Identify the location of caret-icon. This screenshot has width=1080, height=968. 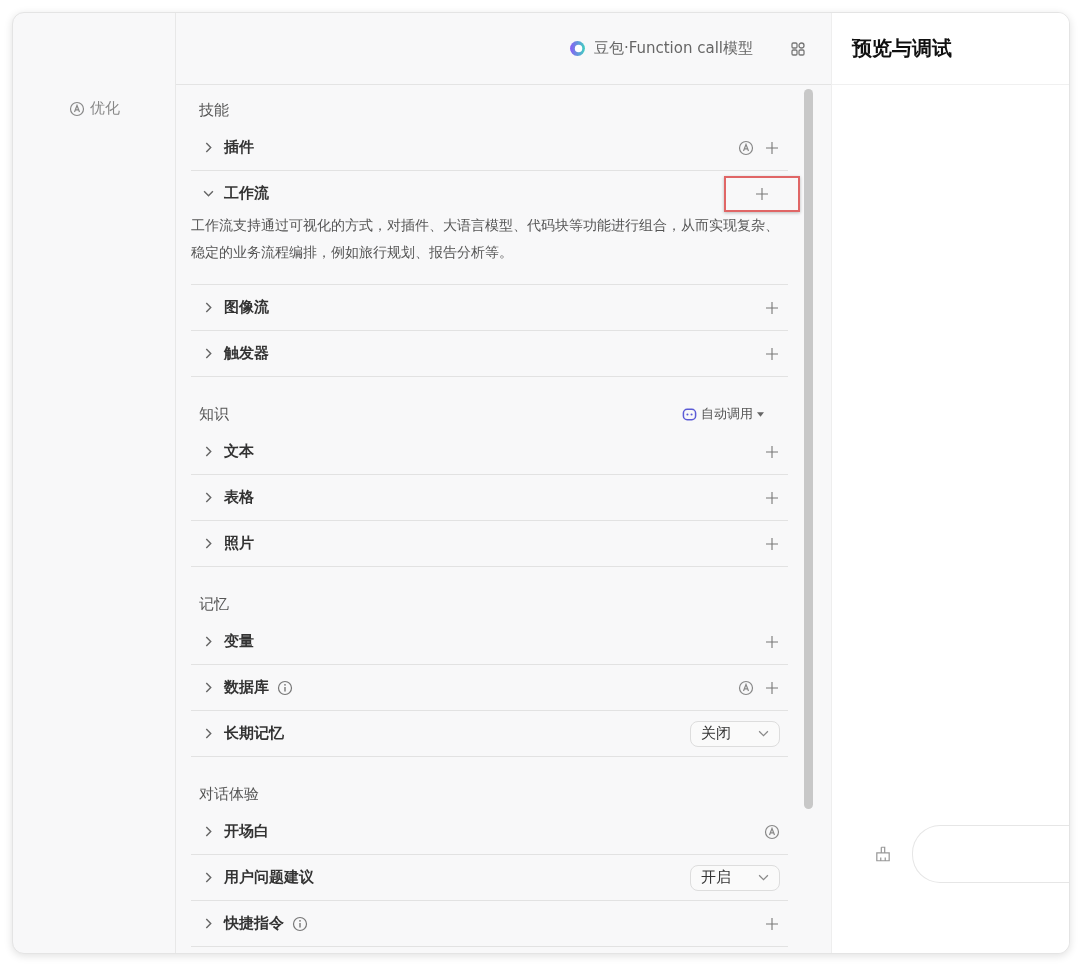
(760, 414).